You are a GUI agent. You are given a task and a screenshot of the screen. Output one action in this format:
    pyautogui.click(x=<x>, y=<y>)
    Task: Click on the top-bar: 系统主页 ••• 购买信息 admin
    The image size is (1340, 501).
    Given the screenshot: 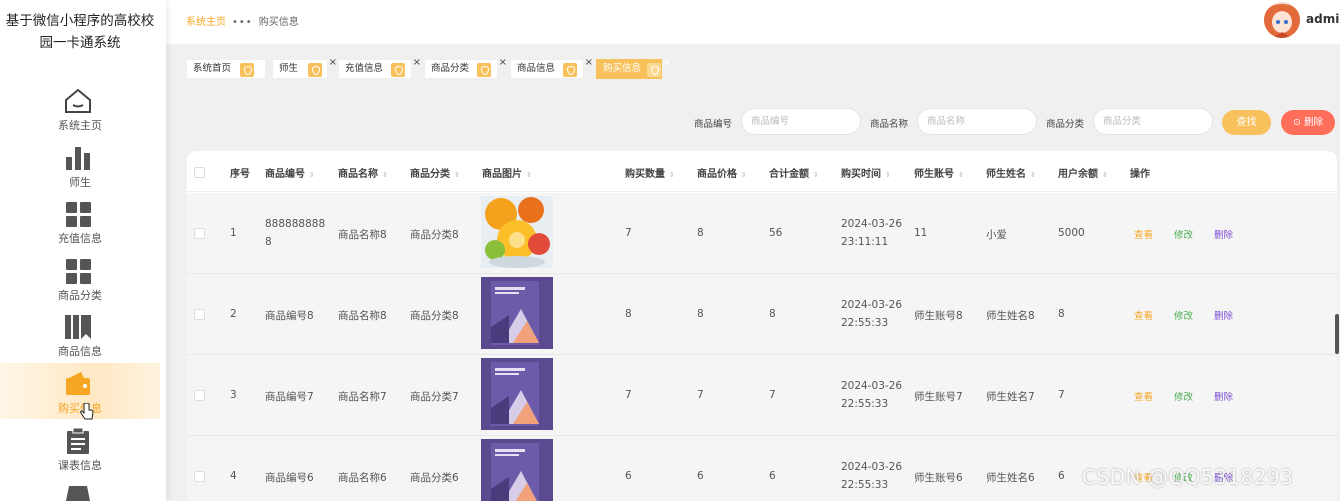 What is the action you would take?
    pyautogui.click(x=753, y=22)
    